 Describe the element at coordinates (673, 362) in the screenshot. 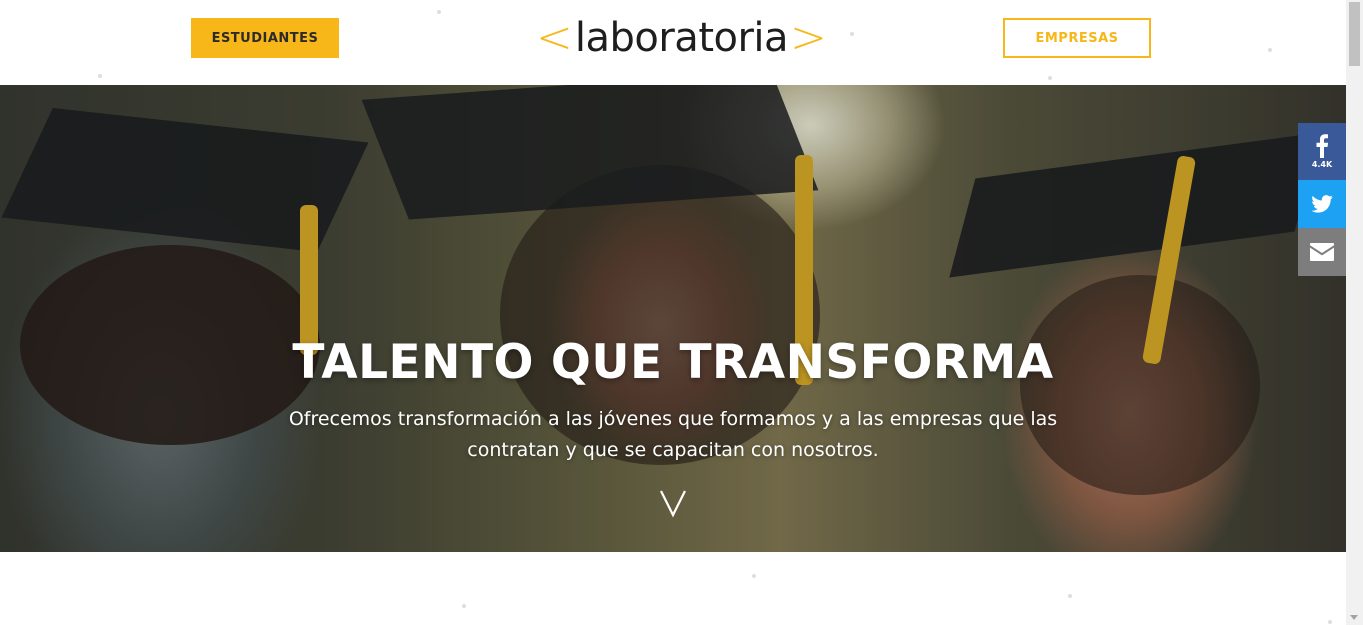

I see `hero-title: TALENTO QUE TRANSFORMA` at that location.